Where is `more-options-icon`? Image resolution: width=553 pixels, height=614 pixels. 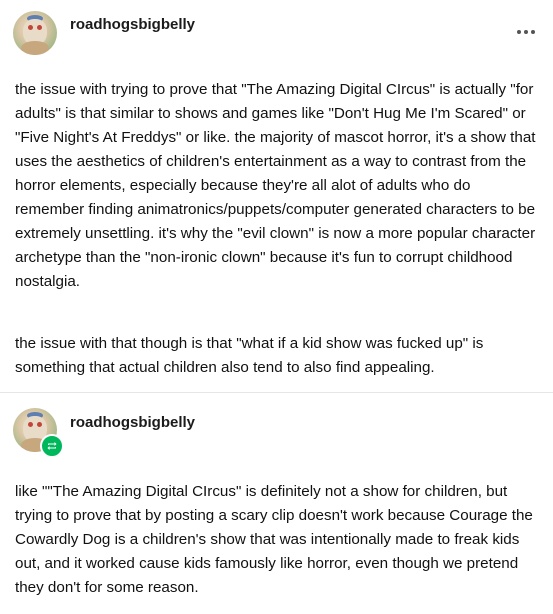
more-options-icon is located at coordinates (526, 32).